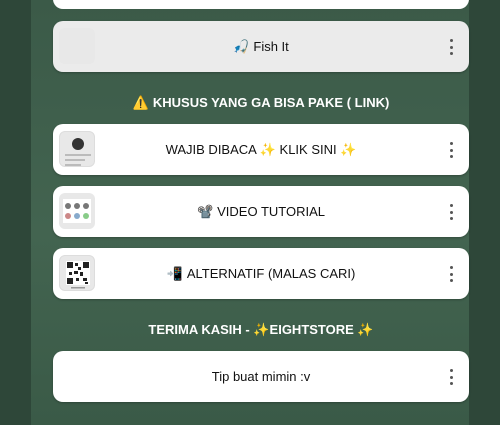 The width and height of the screenshot is (500, 425). I want to click on phone-arrow-icon: 📲, so click(174, 273).